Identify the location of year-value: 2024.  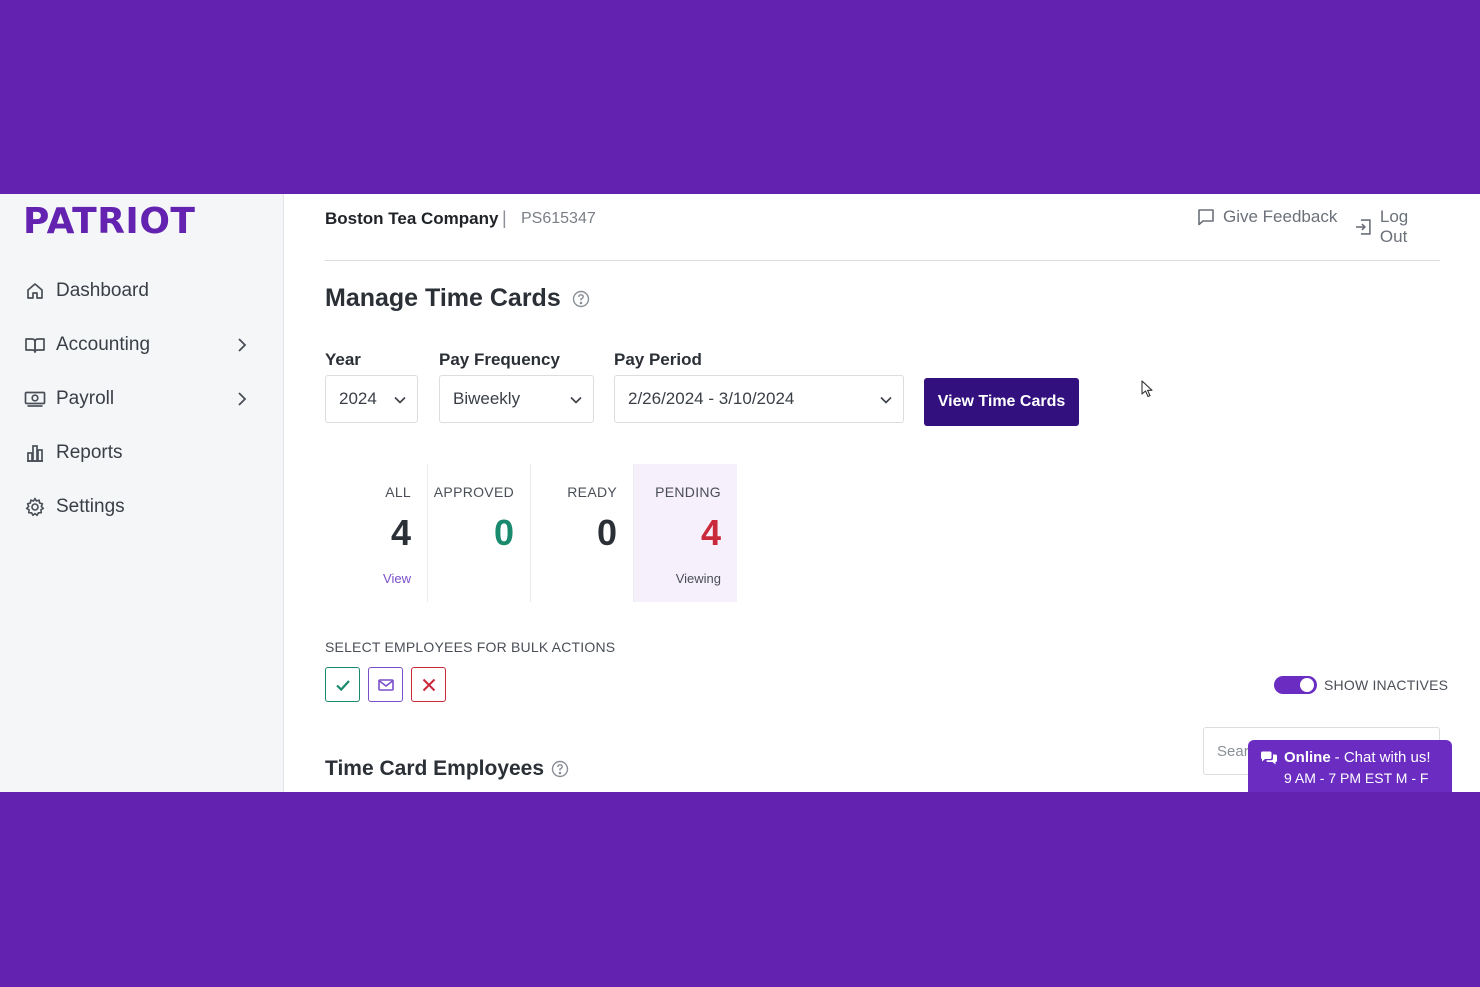
(358, 398).